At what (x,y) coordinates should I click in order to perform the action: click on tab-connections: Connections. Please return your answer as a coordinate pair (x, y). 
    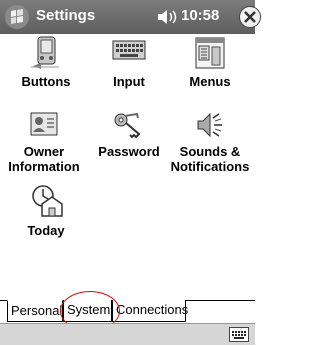
    Looking at the image, I should click on (150, 311).